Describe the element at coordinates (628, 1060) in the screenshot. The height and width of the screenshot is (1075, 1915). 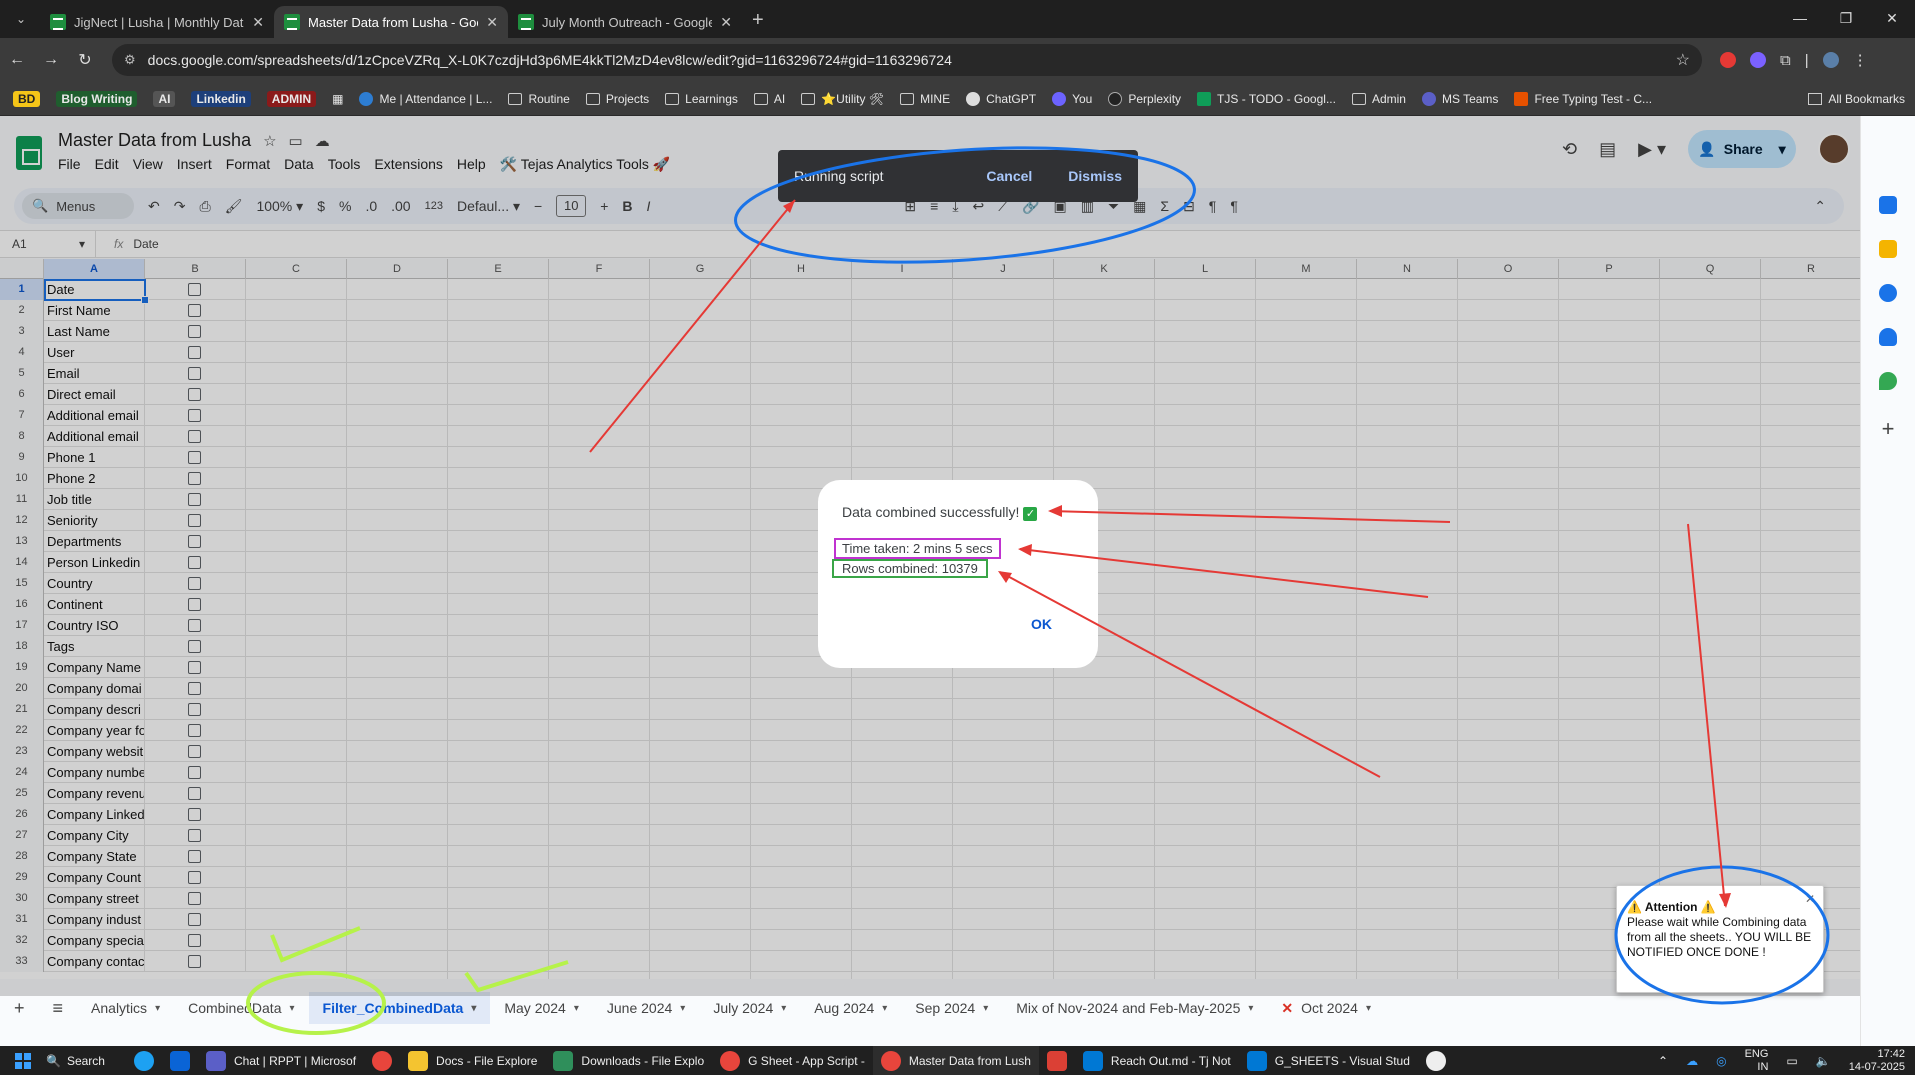
I see `taskbar-app-downloads: Downloads - File Explo` at that location.